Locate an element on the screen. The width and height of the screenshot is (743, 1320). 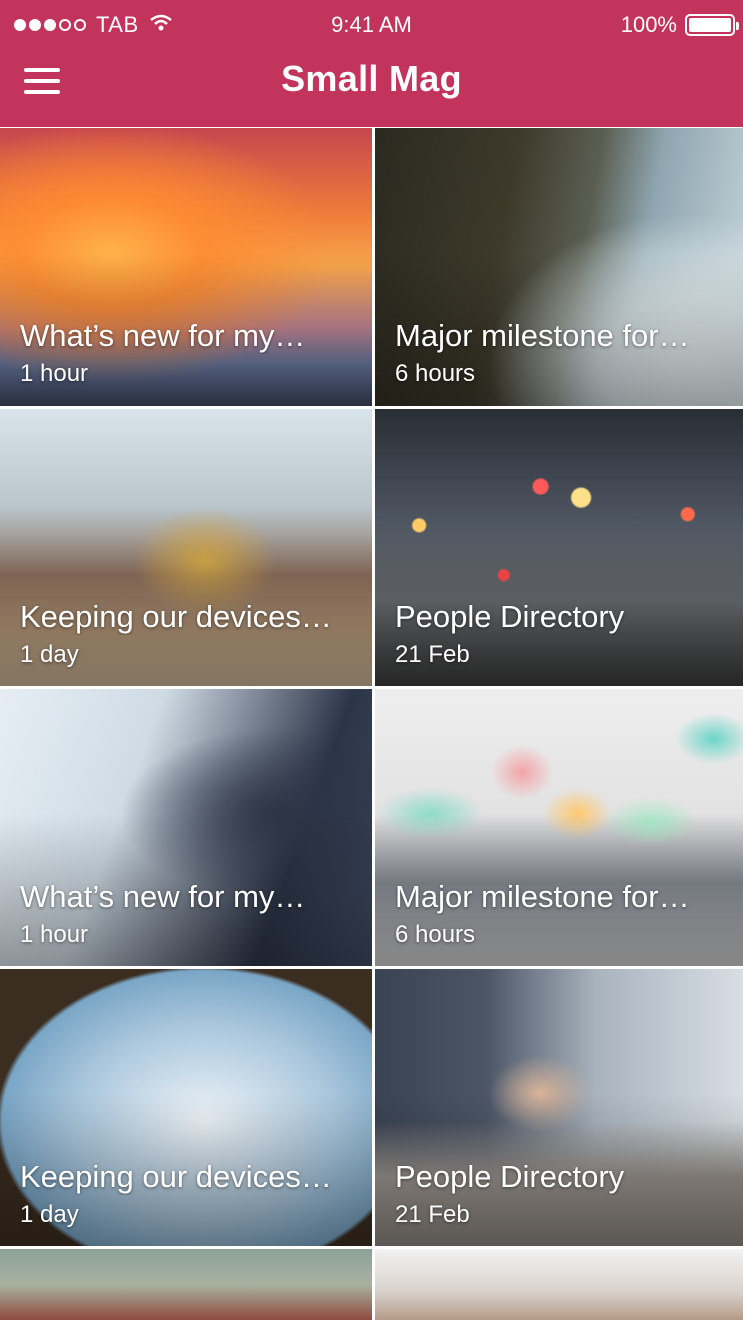
app-title: Small Mag is located at coordinates (371, 78).